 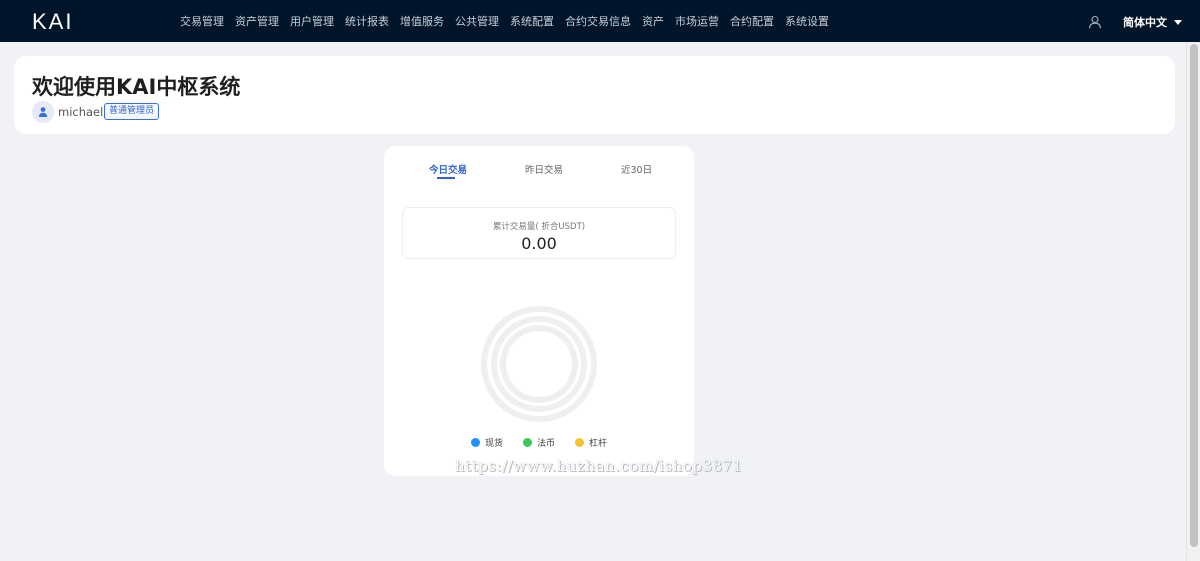 I want to click on legend-item-leverage: 杠杆, so click(x=591, y=442).